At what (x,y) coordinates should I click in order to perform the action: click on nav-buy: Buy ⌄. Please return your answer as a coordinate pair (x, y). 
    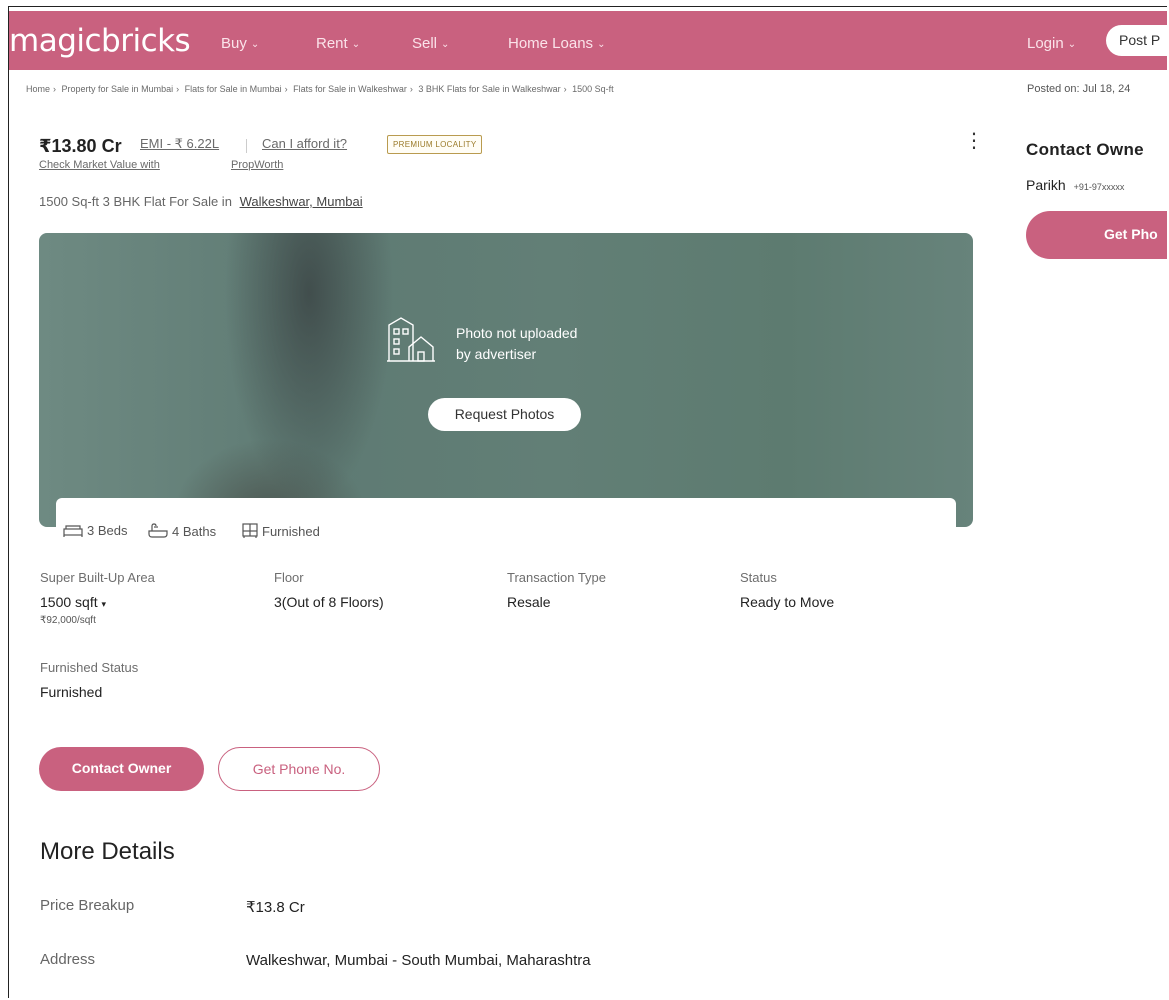
    Looking at the image, I should click on (240, 43).